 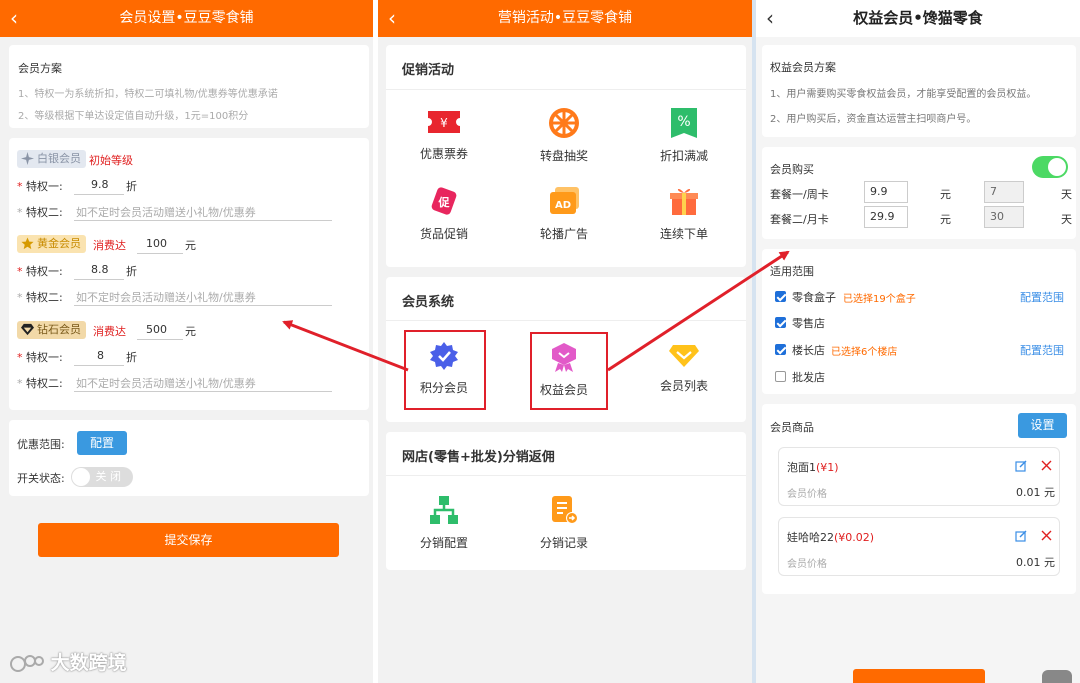 What do you see at coordinates (698, 311) in the screenshot?
I see `arrow-to-rights-settings` at bounding box center [698, 311].